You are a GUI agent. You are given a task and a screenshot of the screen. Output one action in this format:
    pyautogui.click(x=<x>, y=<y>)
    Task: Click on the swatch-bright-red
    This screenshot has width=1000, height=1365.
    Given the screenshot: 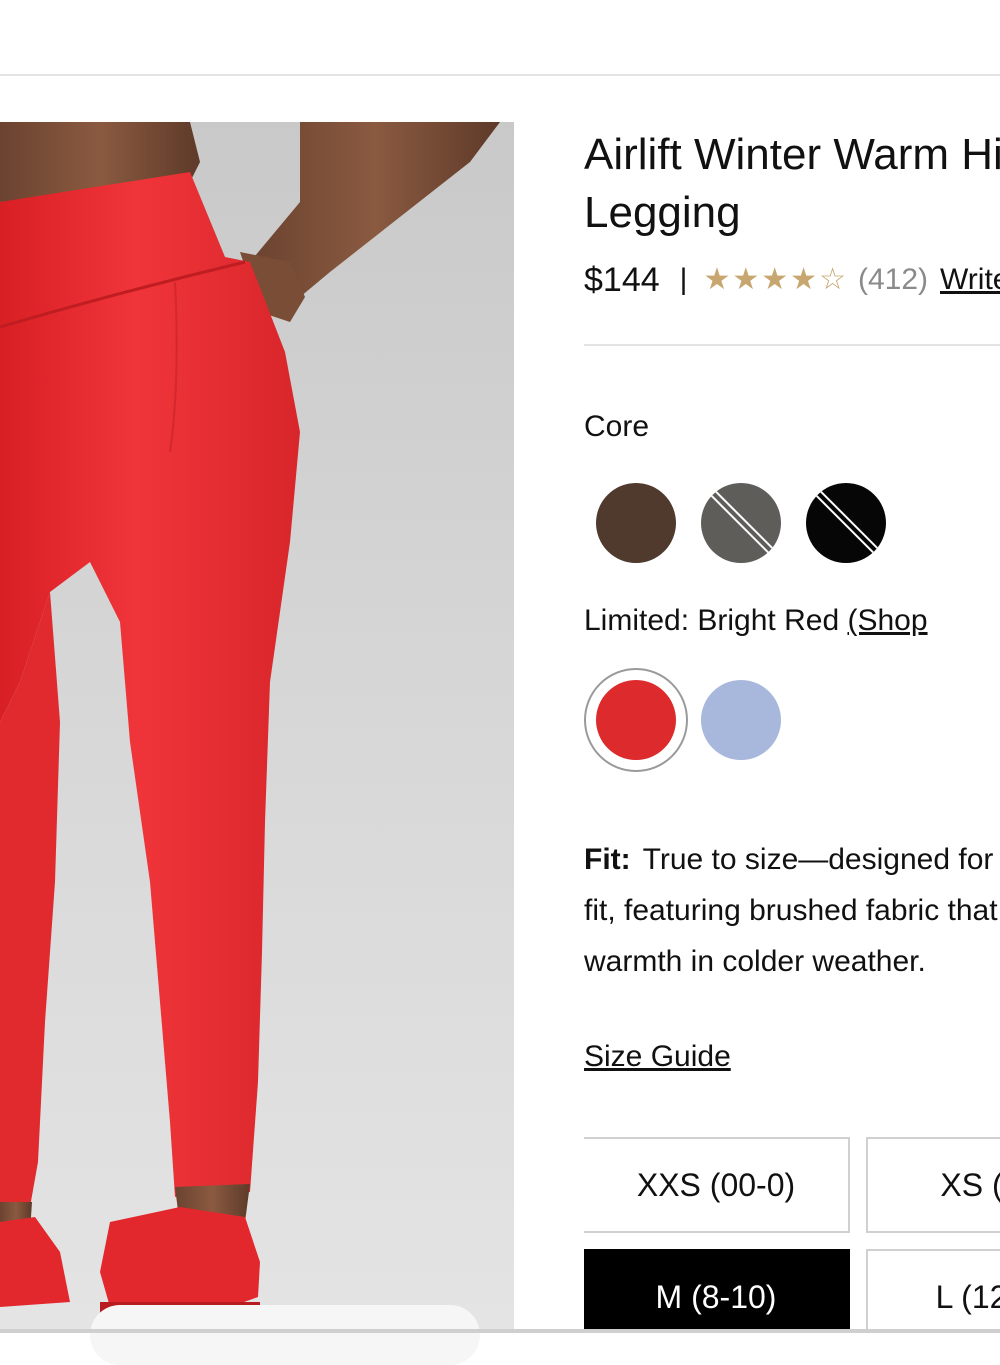 What is the action you would take?
    pyautogui.click(x=636, y=720)
    